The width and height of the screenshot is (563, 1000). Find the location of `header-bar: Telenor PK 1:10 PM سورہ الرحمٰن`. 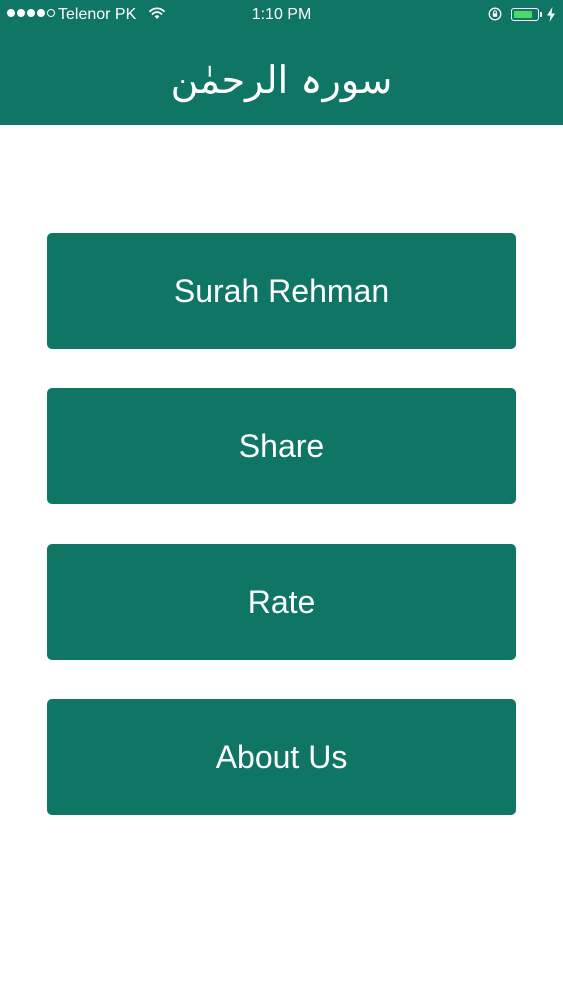

header-bar: Telenor PK 1:10 PM سورہ الرحمٰن is located at coordinates (281, 62).